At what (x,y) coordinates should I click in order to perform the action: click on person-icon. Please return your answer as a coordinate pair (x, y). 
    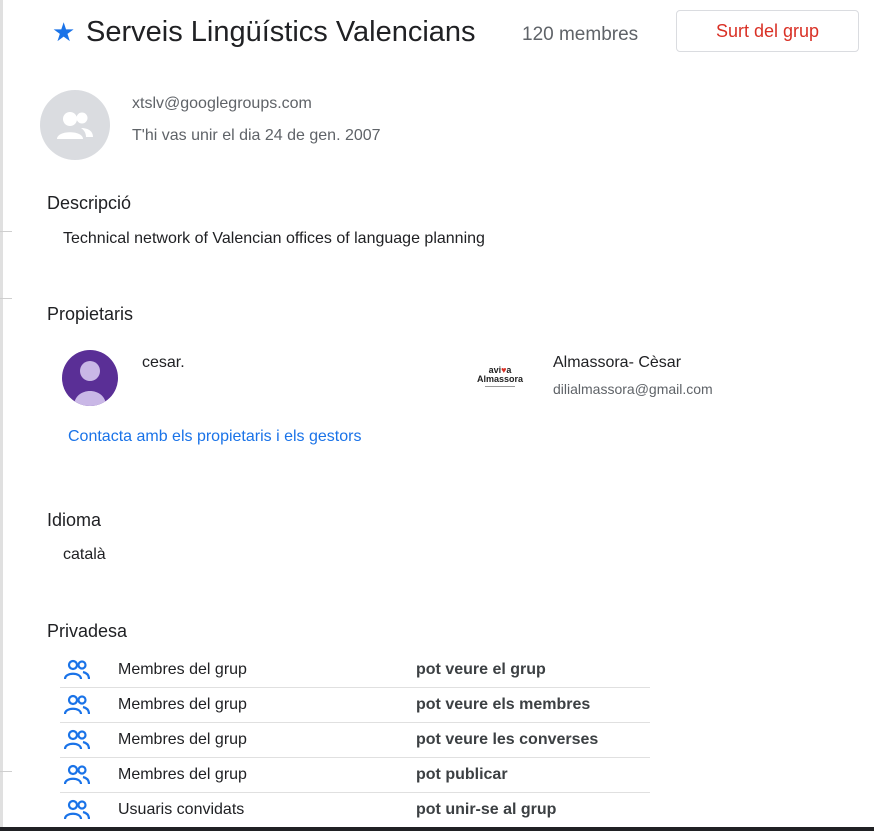
    Looking at the image, I should click on (90, 383).